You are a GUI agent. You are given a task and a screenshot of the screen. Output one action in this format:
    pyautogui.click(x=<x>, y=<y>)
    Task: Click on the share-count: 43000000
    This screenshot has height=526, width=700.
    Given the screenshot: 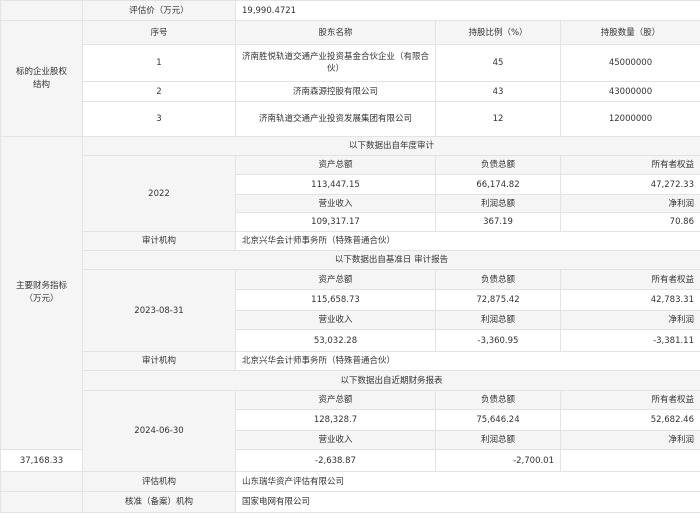 What is the action you would take?
    pyautogui.click(x=630, y=91)
    